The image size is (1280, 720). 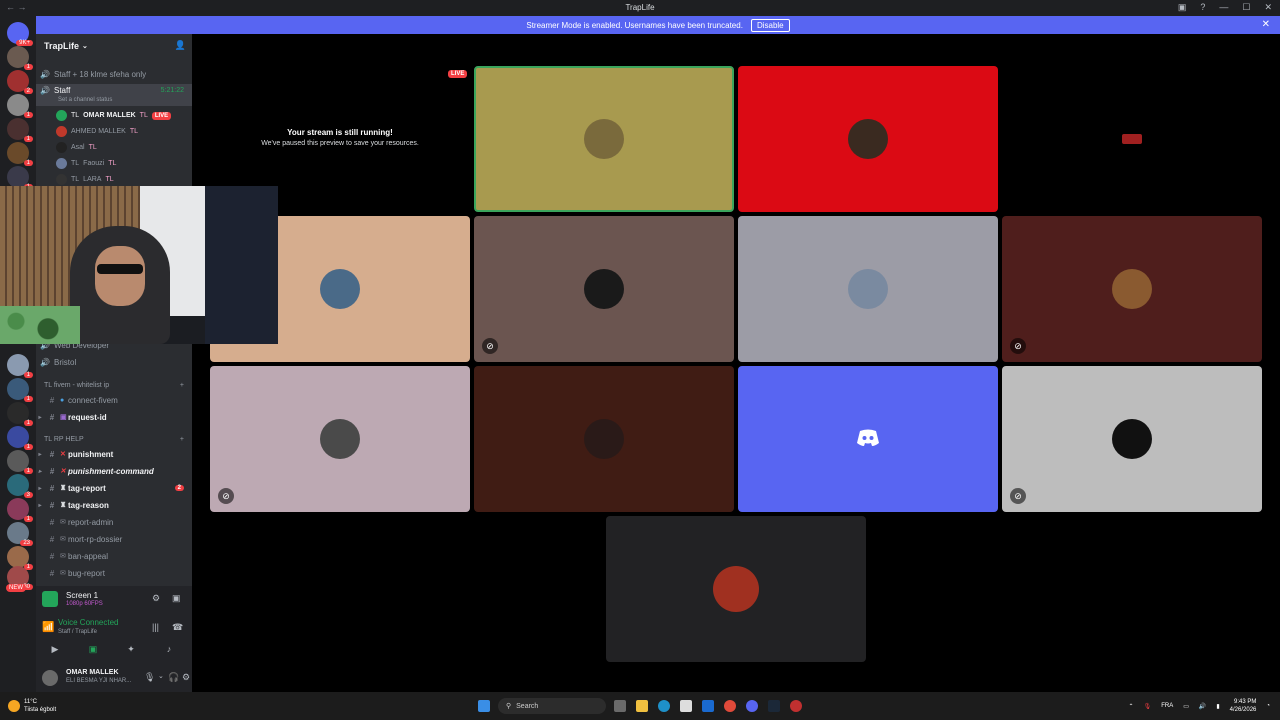 I want to click on activities-icon: ✦, so click(x=131, y=649).